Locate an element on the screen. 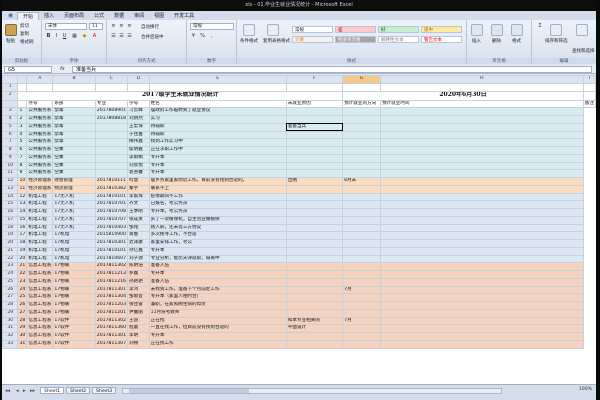  cell: 2017808901 is located at coordinates (111, 111).